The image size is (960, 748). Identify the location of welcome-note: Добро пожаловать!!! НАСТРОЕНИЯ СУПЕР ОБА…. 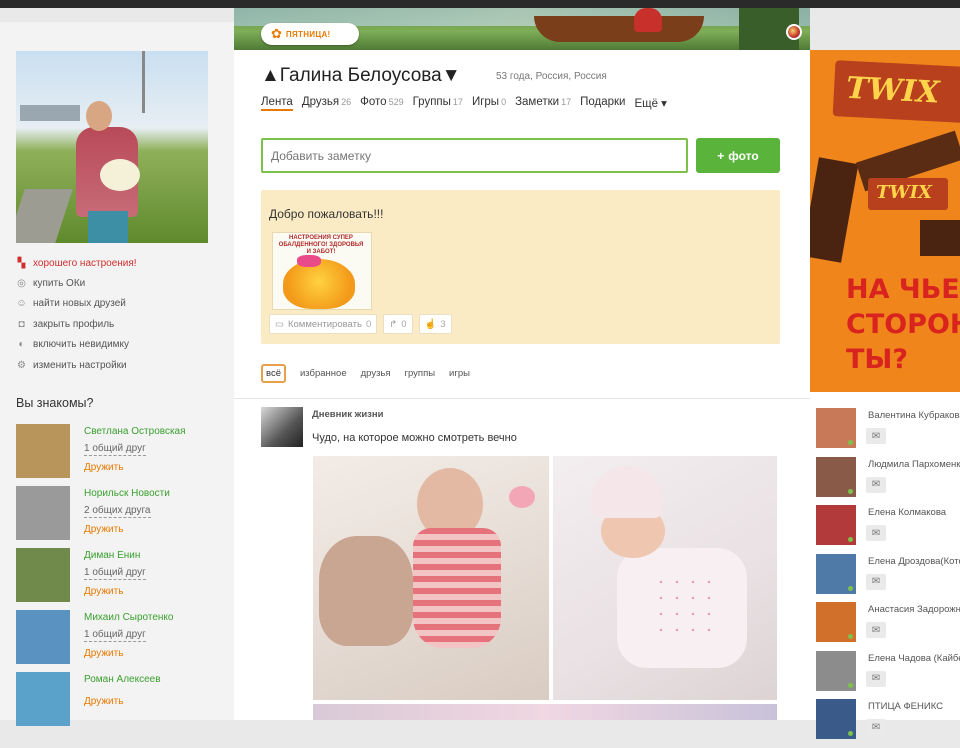
(520, 267).